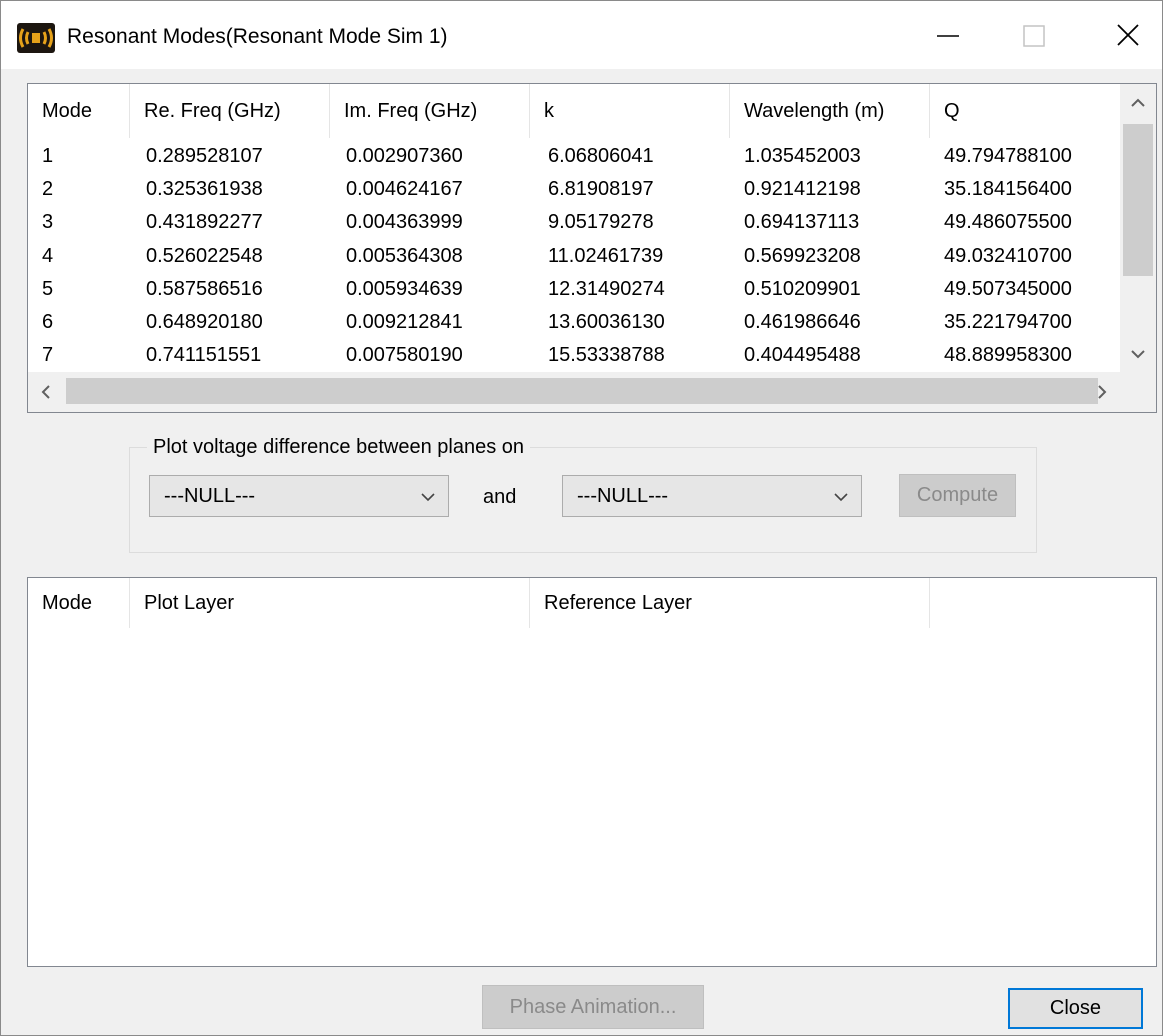  Describe the element at coordinates (606, 255) in the screenshot. I see `cell-k: 11.02461739` at that location.